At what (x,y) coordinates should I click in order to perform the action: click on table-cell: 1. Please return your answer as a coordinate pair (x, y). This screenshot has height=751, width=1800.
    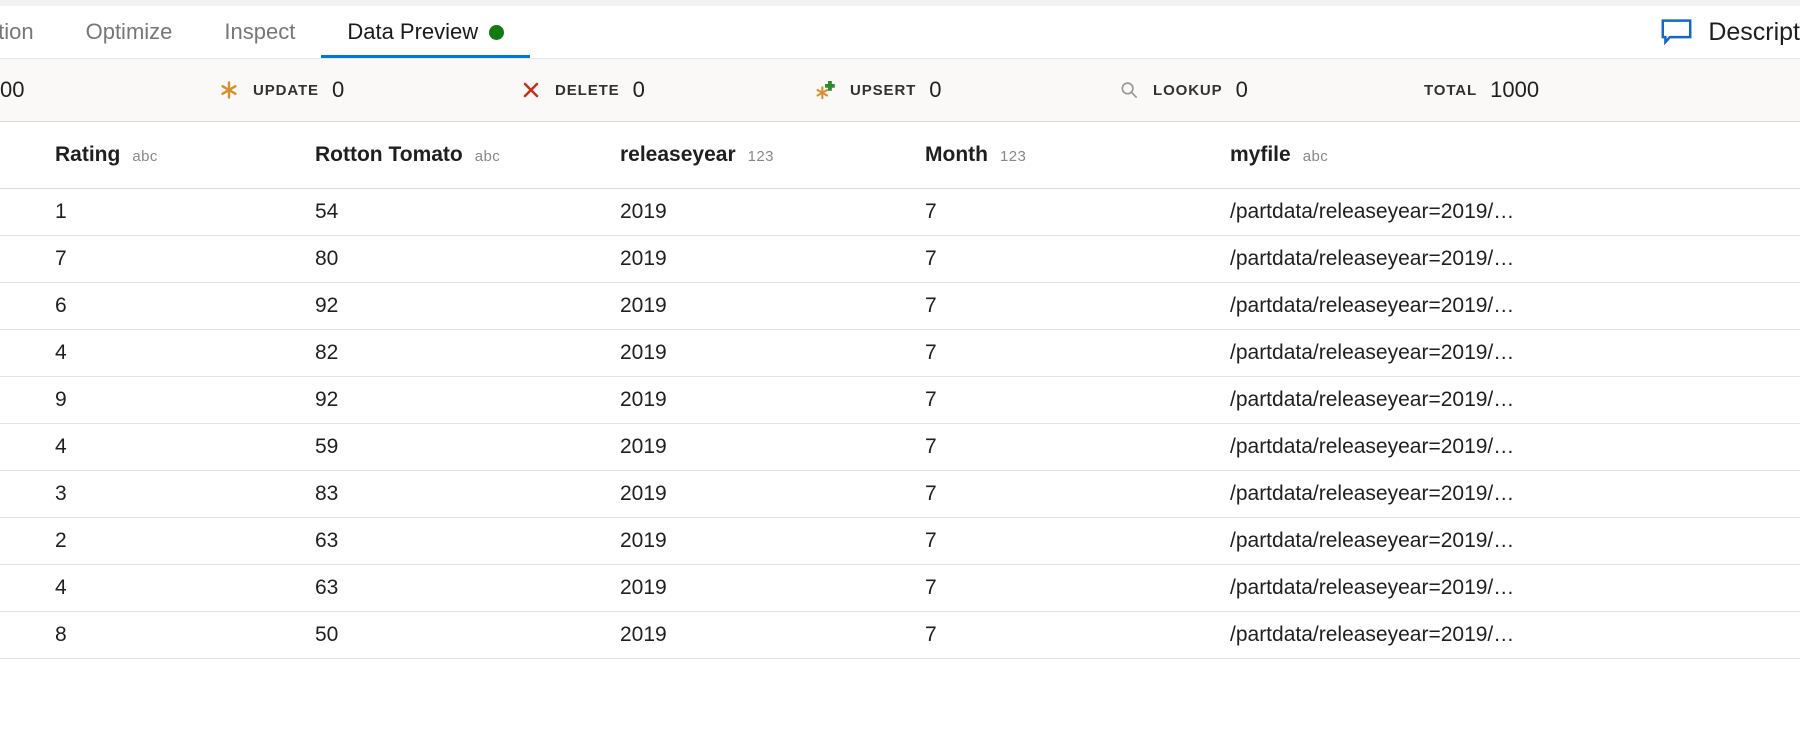
    Looking at the image, I should click on (155, 212).